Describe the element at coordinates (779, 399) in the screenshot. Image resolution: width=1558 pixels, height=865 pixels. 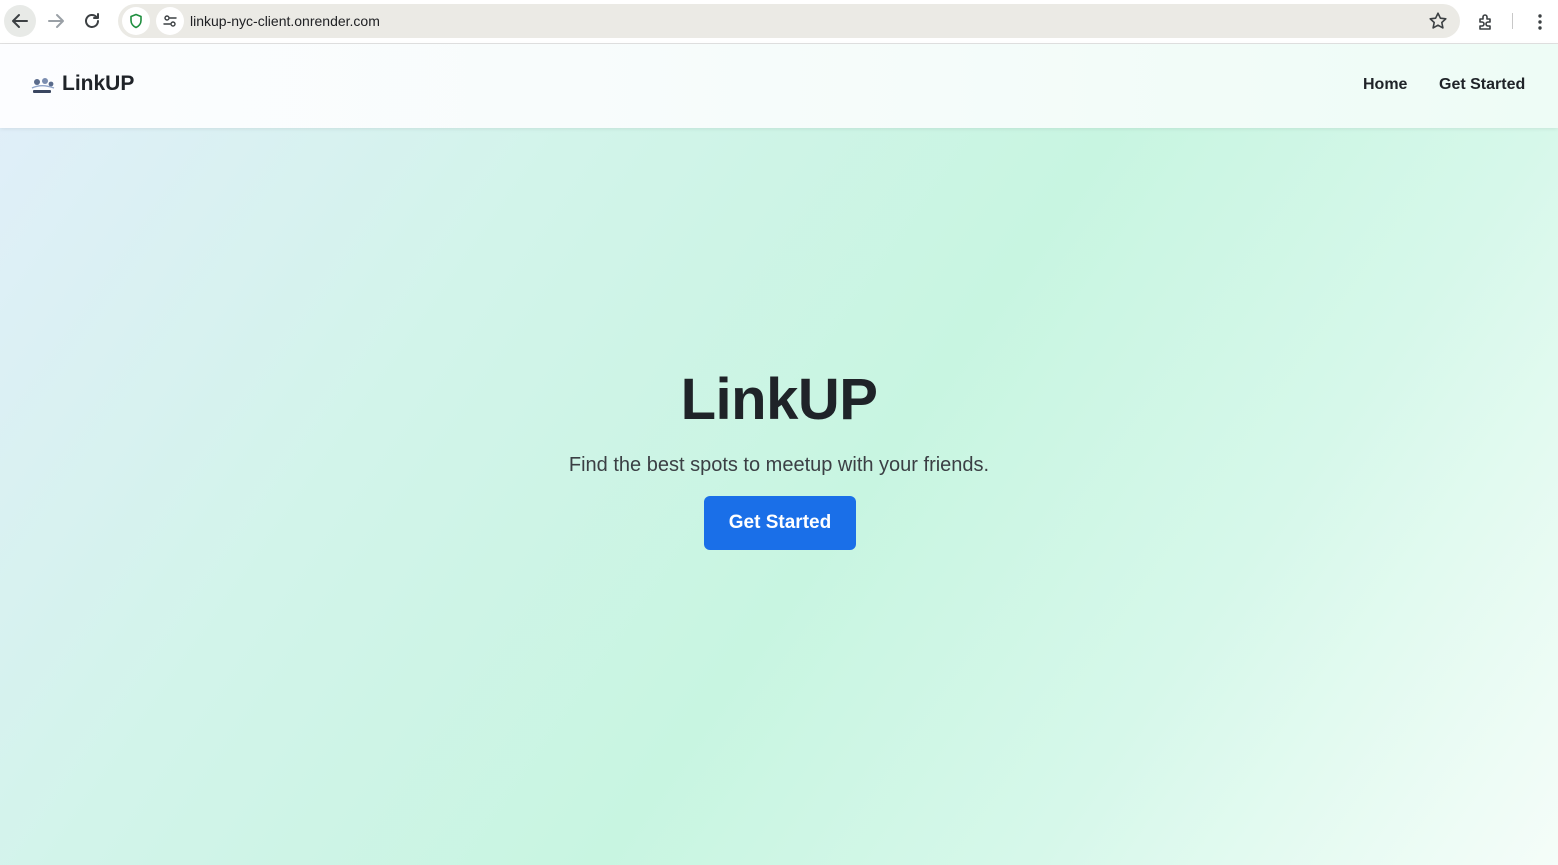
I see `hero-title: LinkUP` at that location.